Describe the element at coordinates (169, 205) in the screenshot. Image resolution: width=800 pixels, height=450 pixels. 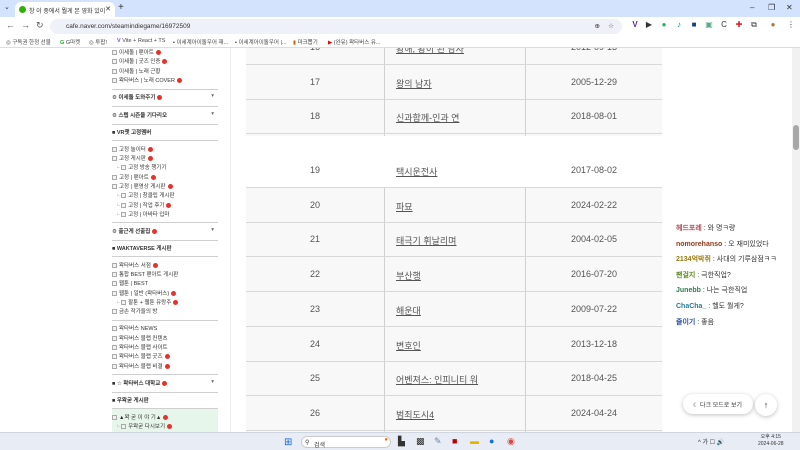
I see `sidebar-item: ㄴ 고정 | 작업 후기` at that location.